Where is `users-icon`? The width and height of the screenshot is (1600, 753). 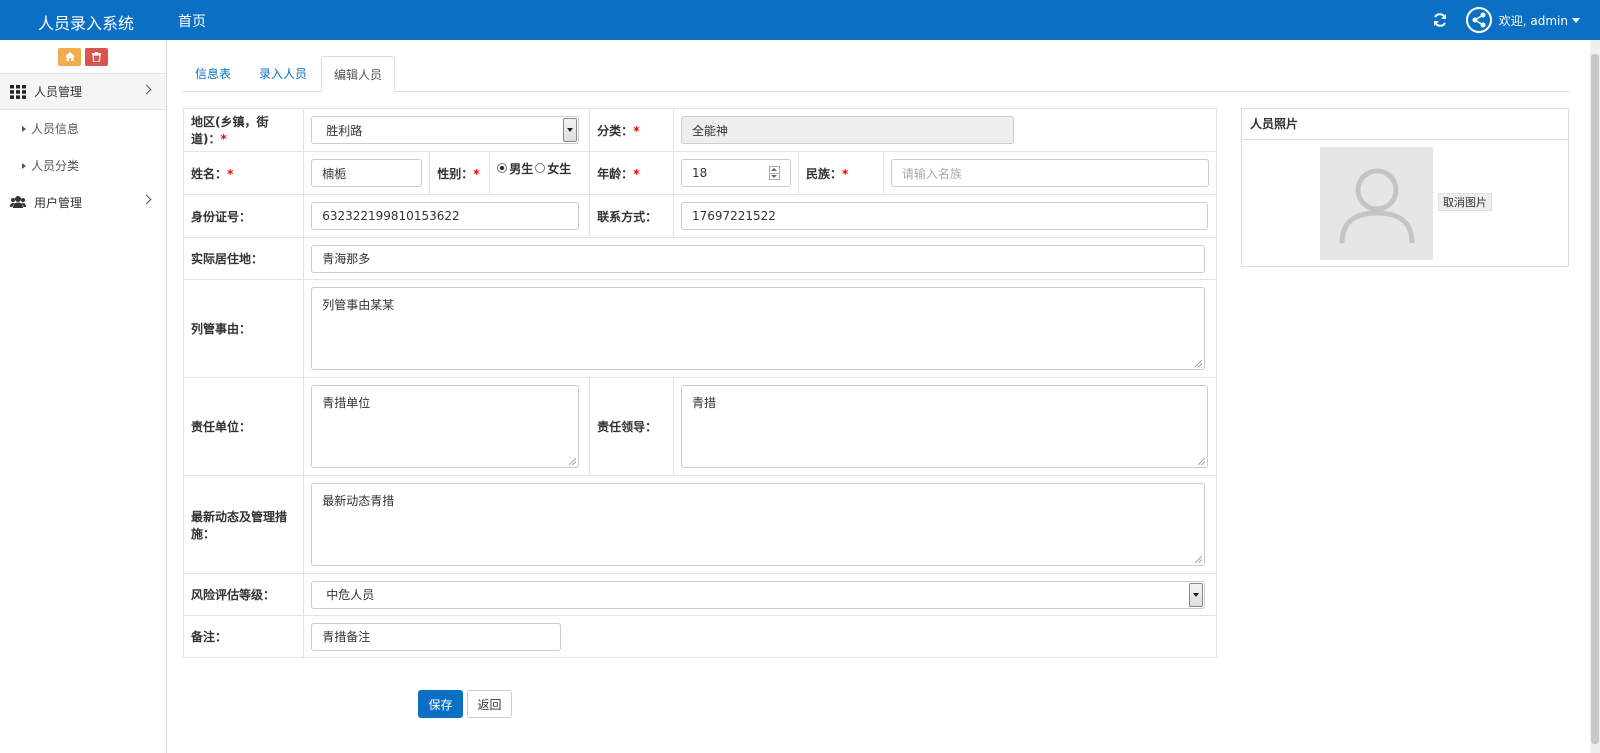
users-icon is located at coordinates (18, 202).